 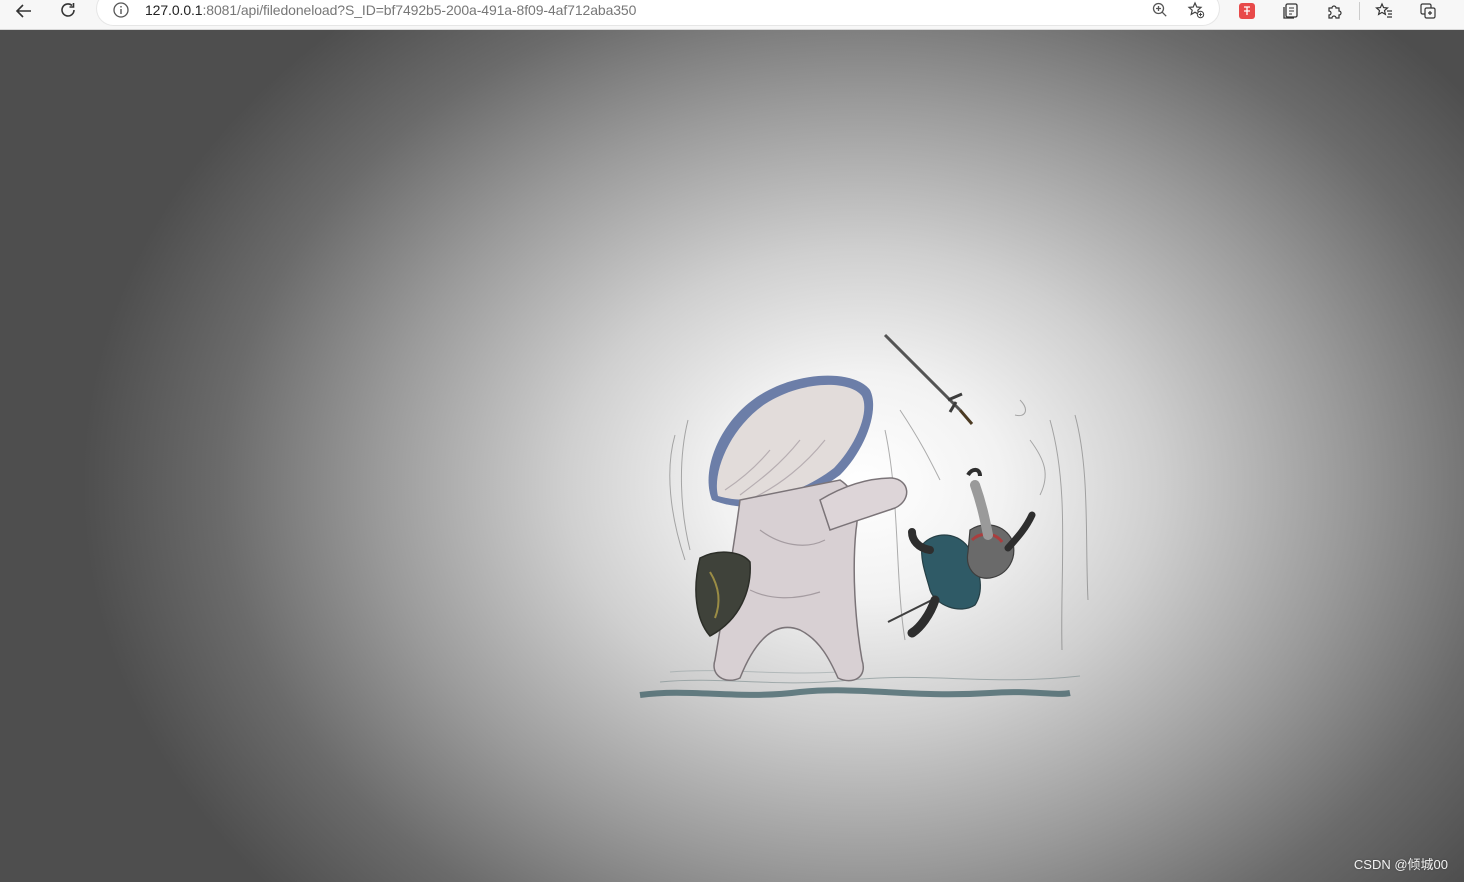 I want to click on back-arrow-icon, so click(x=24, y=11).